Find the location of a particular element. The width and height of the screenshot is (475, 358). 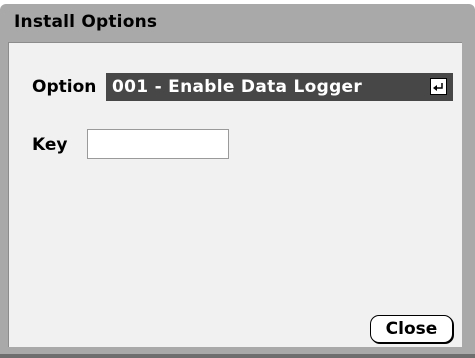

option-label: Option is located at coordinates (64, 87).